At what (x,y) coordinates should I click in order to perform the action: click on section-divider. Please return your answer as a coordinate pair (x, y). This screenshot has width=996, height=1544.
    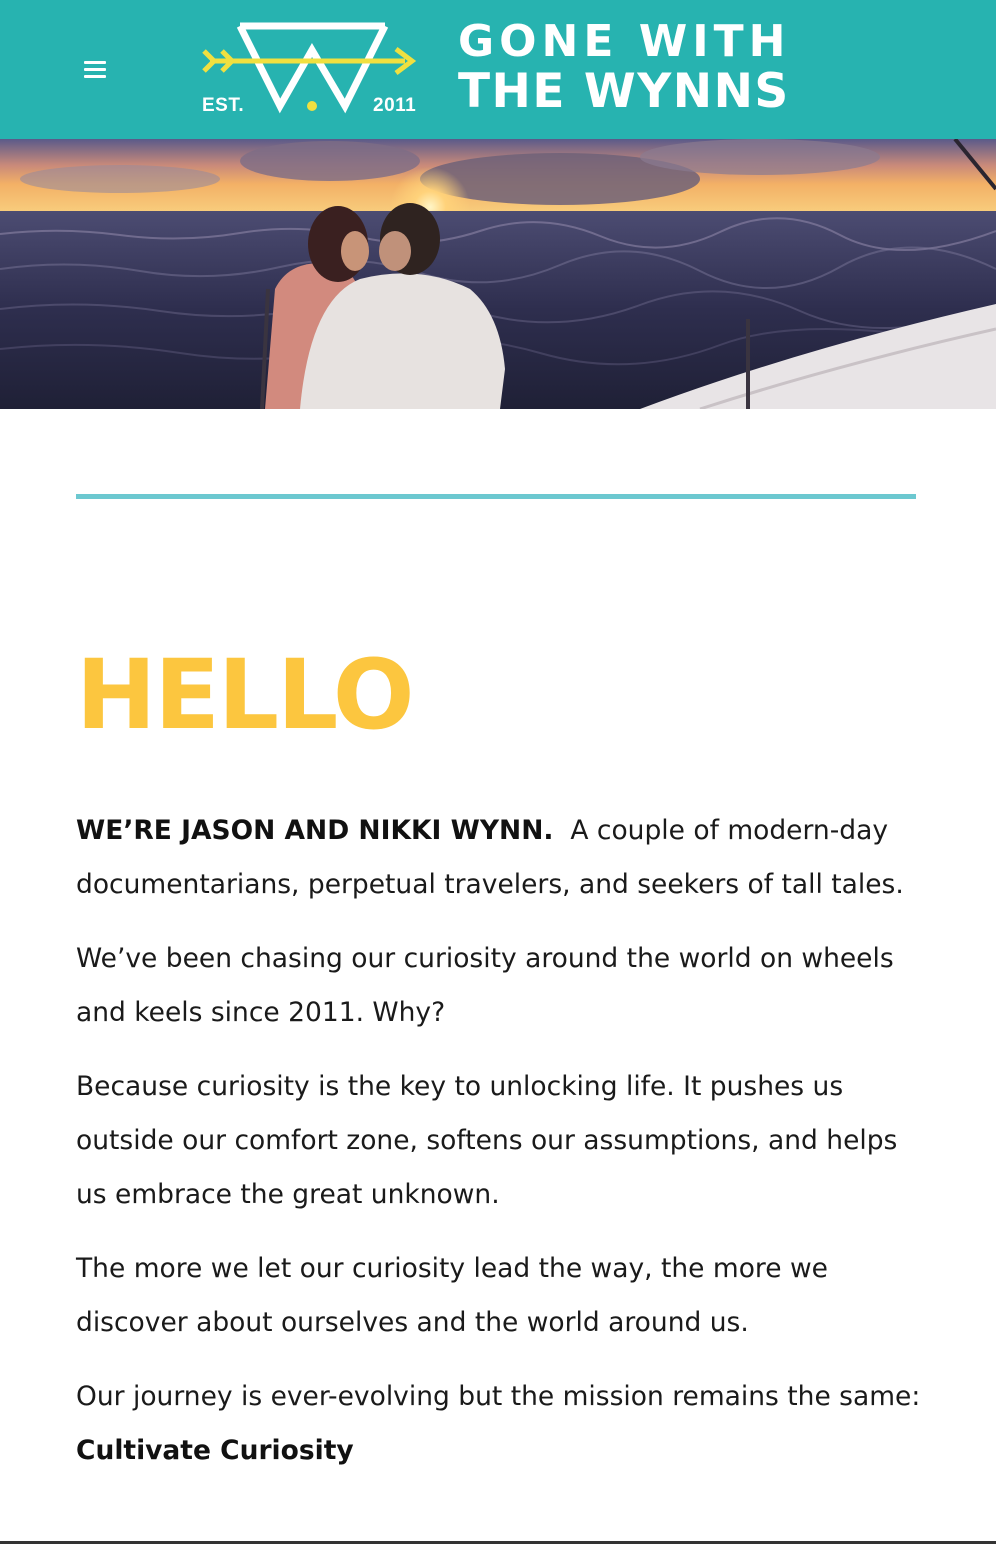
    Looking at the image, I should click on (496, 496).